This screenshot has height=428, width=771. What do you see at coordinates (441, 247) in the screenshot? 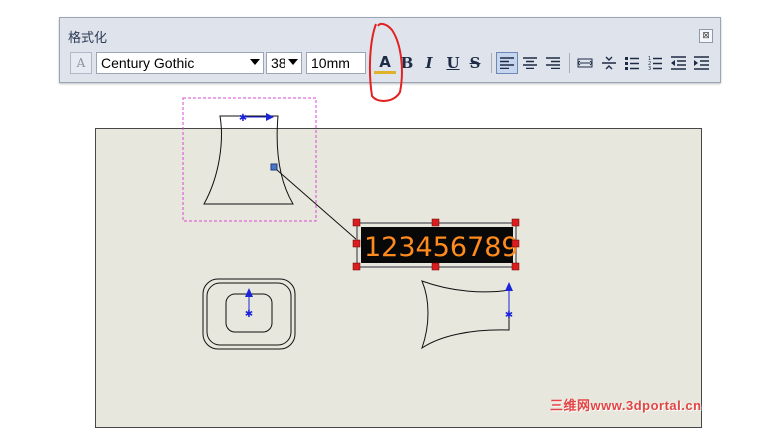
I see `note-text: 123456789` at bounding box center [441, 247].